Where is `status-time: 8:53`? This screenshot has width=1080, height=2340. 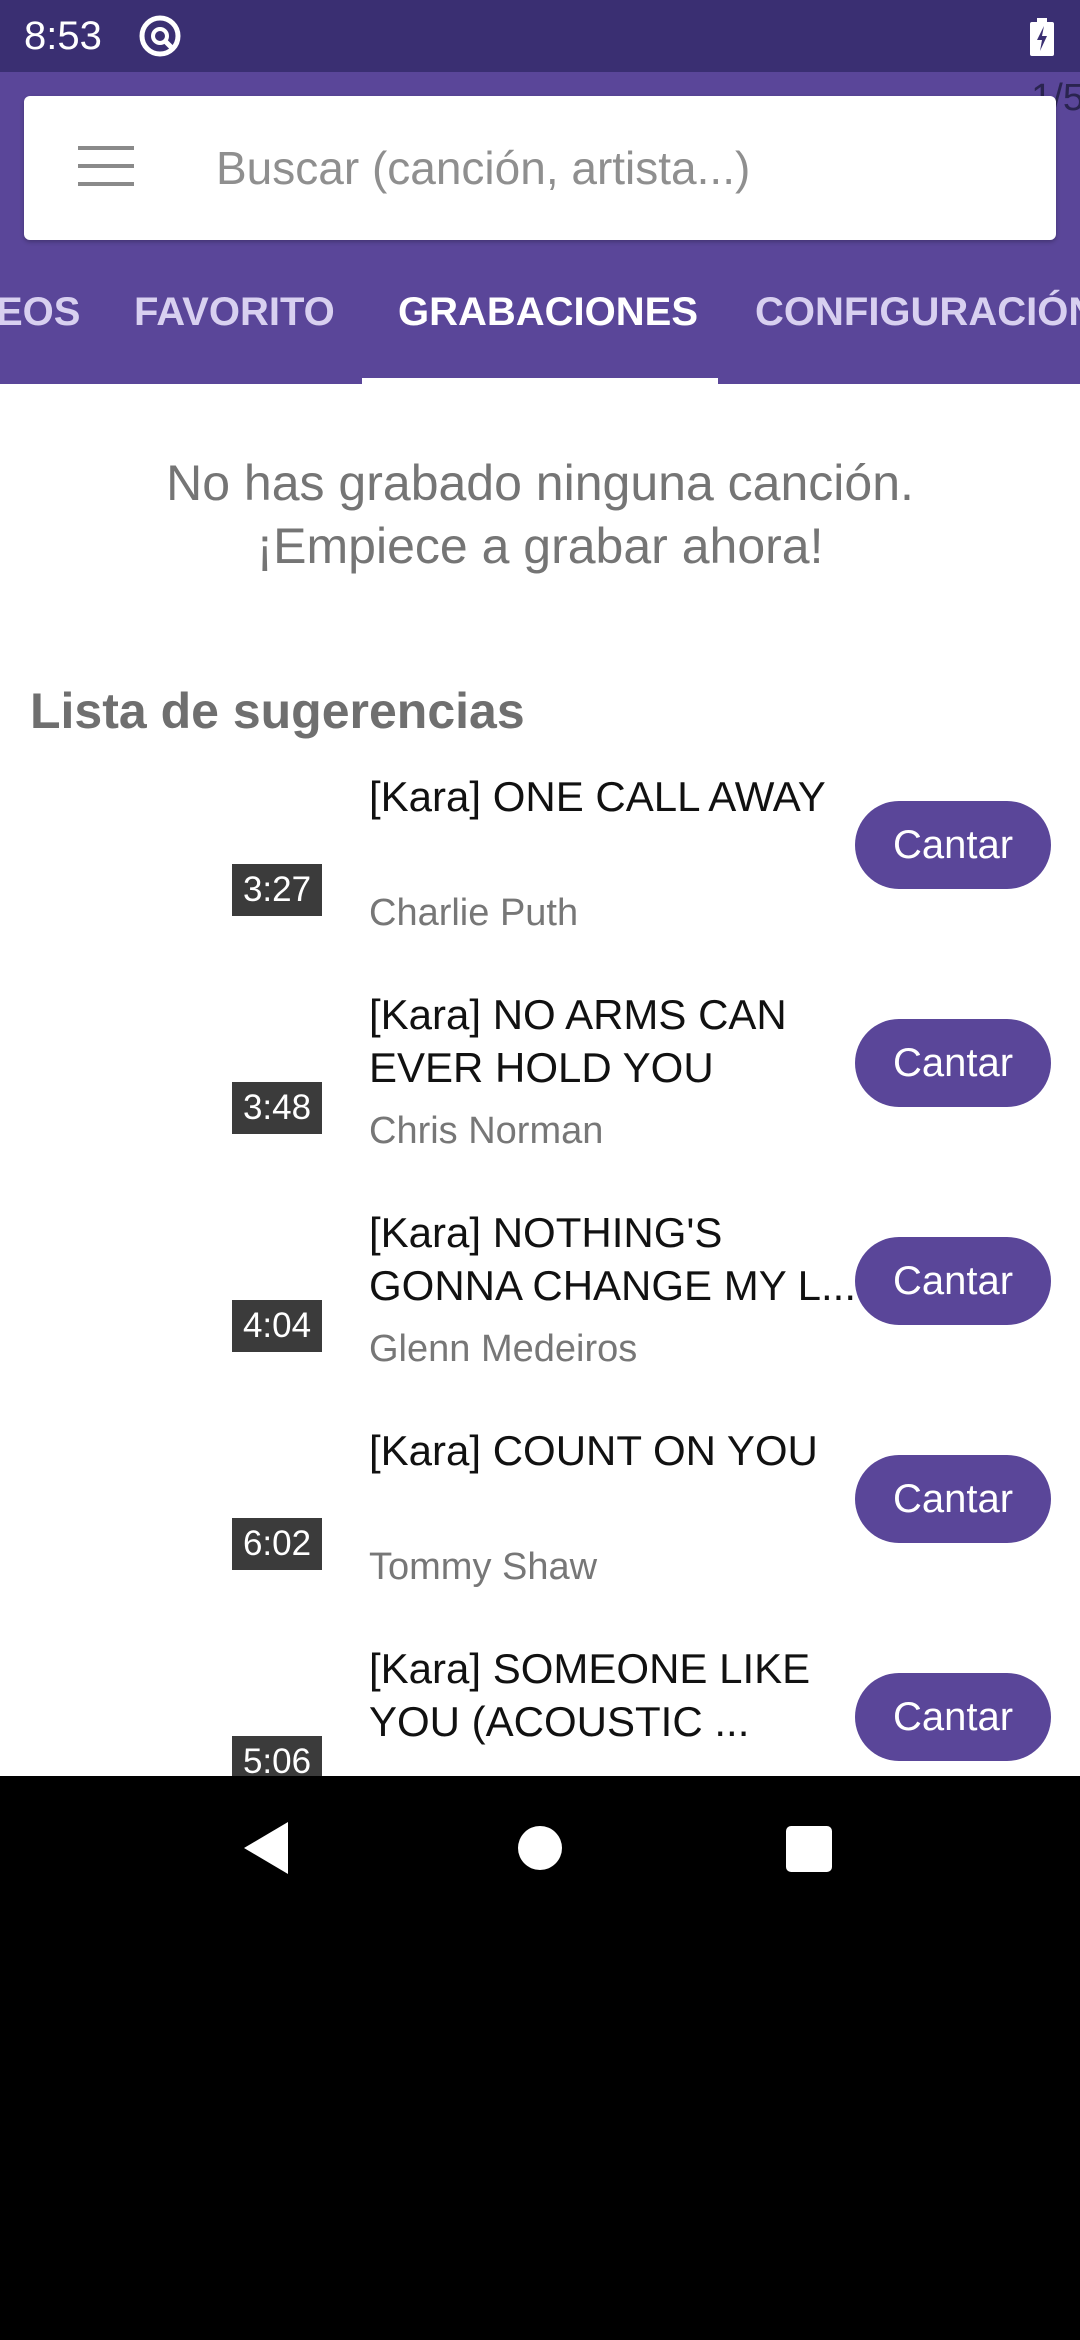
status-time: 8:53 is located at coordinates (63, 36).